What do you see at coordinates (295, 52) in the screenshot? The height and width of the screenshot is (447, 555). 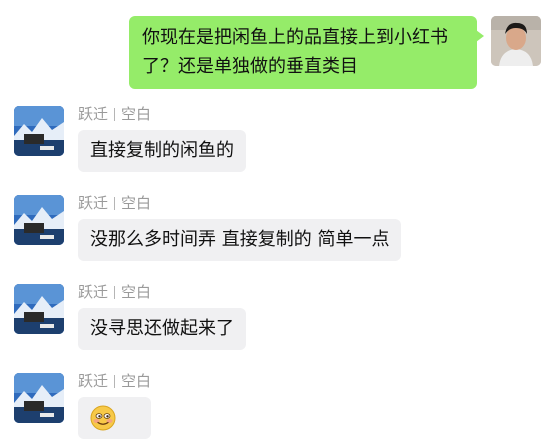 I see `outgoing-message-text: 你现在是把闲鱼上的品直接上到小红书了？还是单独做的垂直类目` at bounding box center [295, 52].